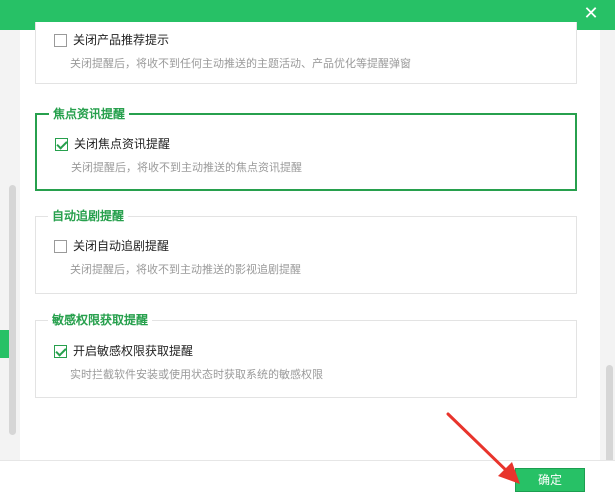 The height and width of the screenshot is (498, 615). I want to click on close-icon: ✕, so click(591, 14).